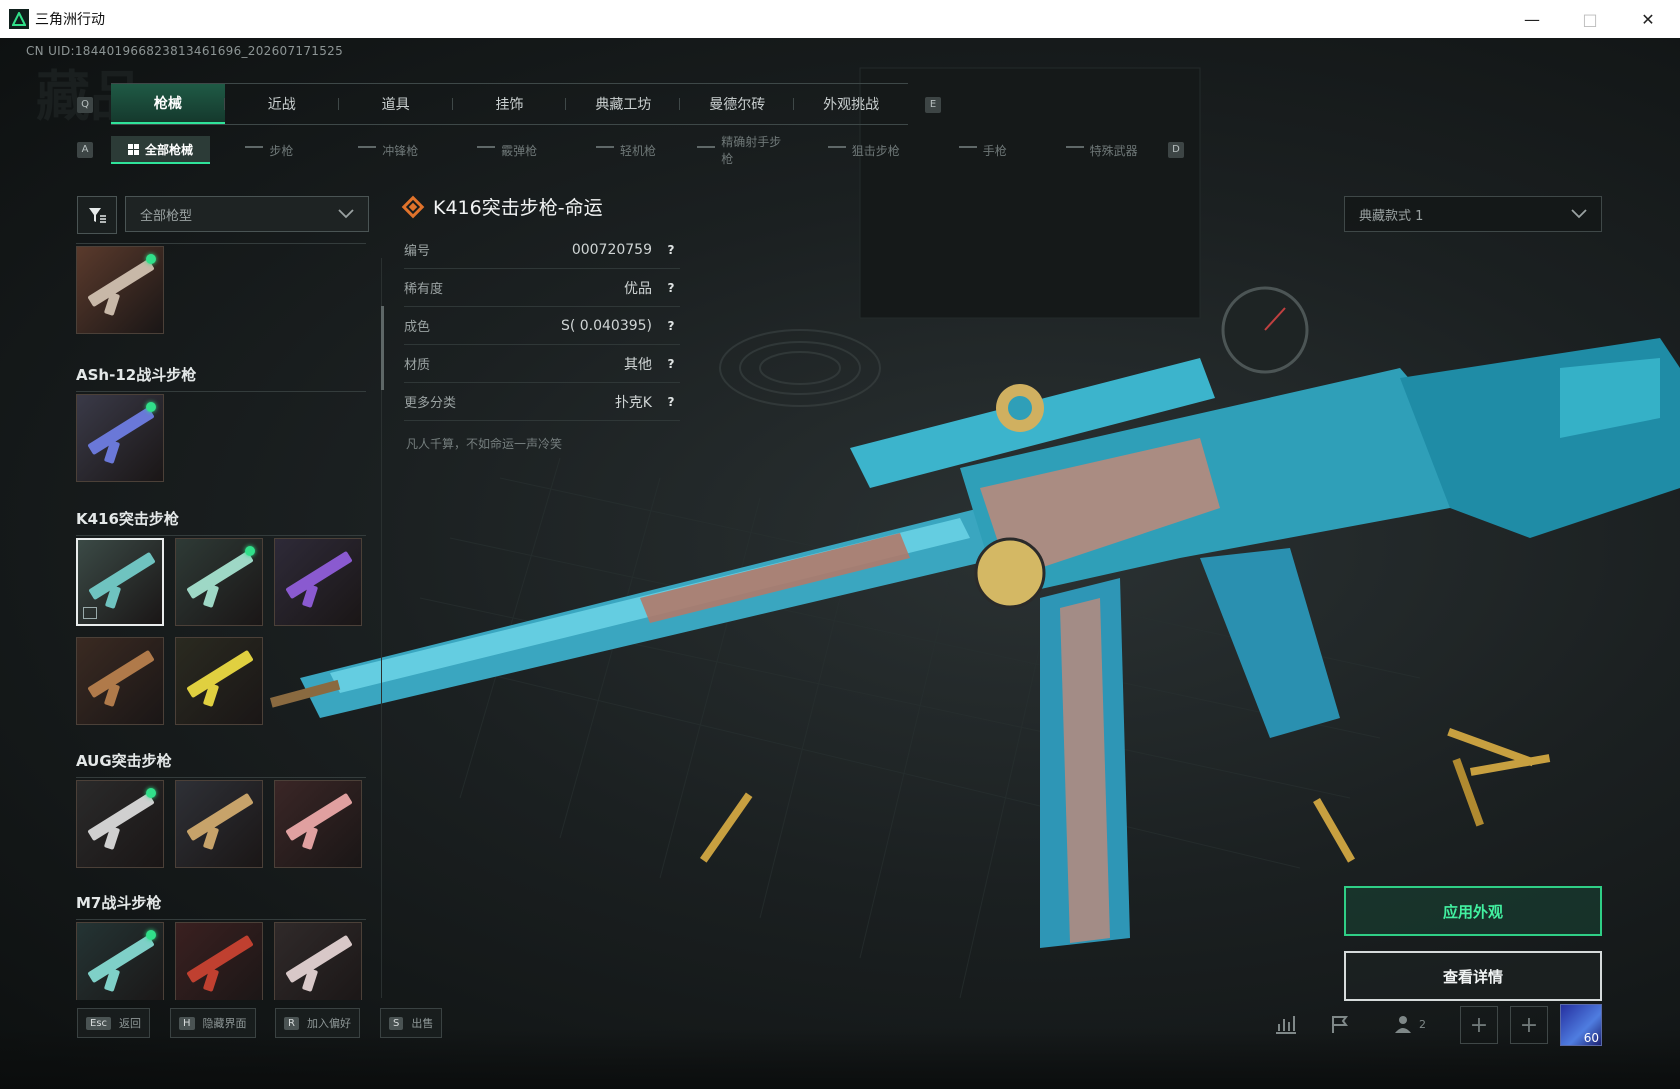  What do you see at coordinates (1590, 19) in the screenshot?
I see `maximize-icon: □` at bounding box center [1590, 19].